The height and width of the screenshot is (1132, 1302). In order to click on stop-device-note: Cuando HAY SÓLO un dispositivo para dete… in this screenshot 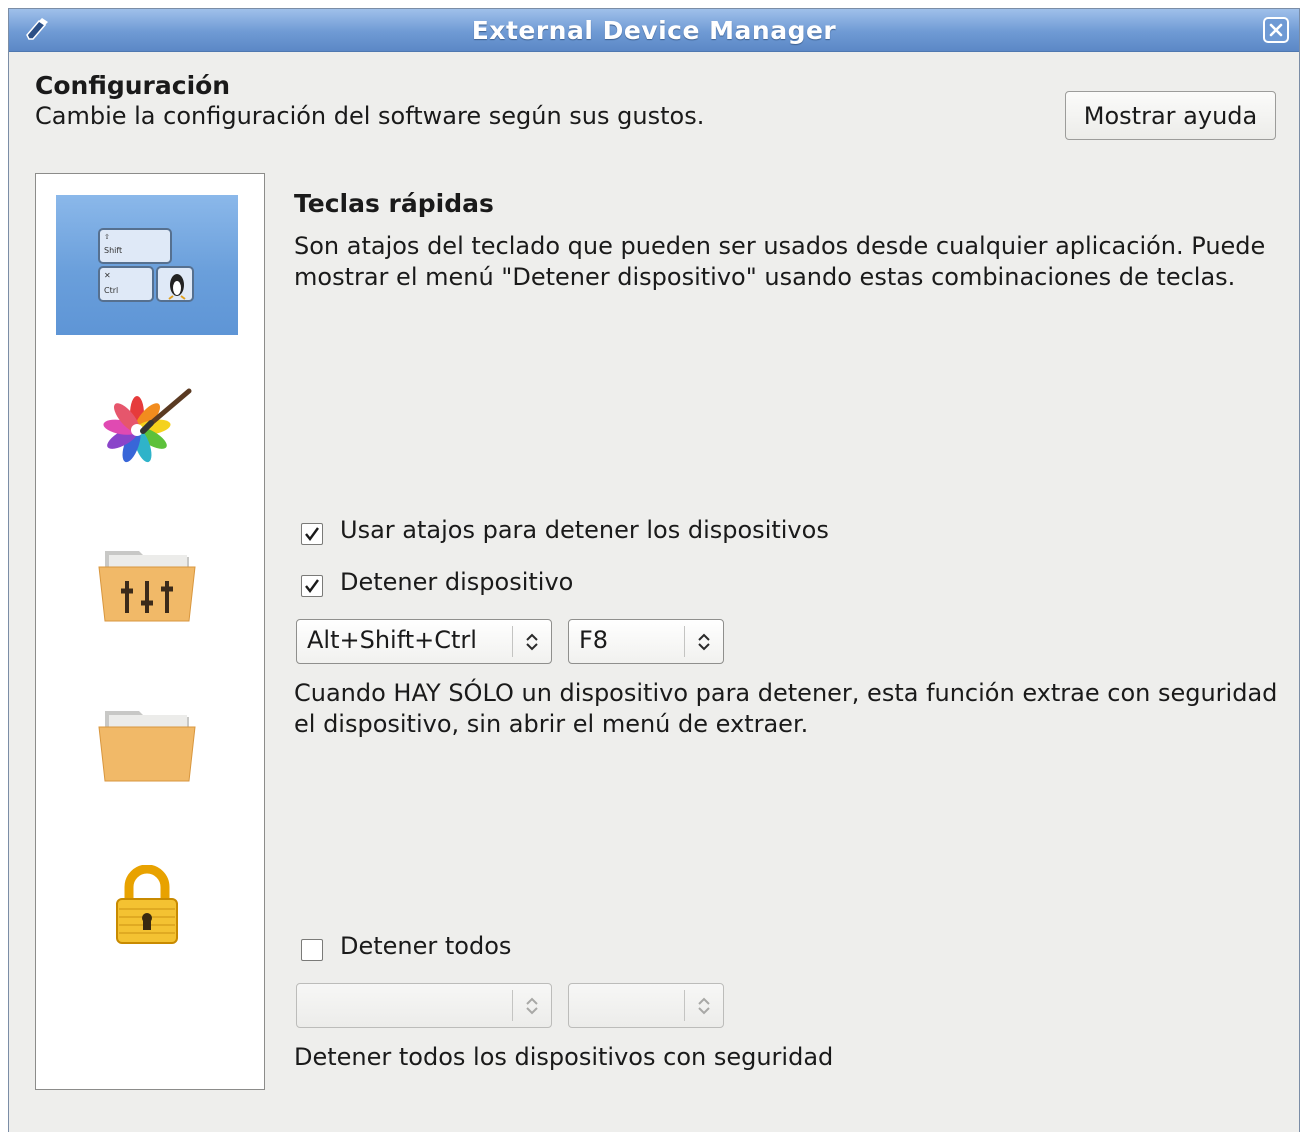, I will do `click(786, 708)`.